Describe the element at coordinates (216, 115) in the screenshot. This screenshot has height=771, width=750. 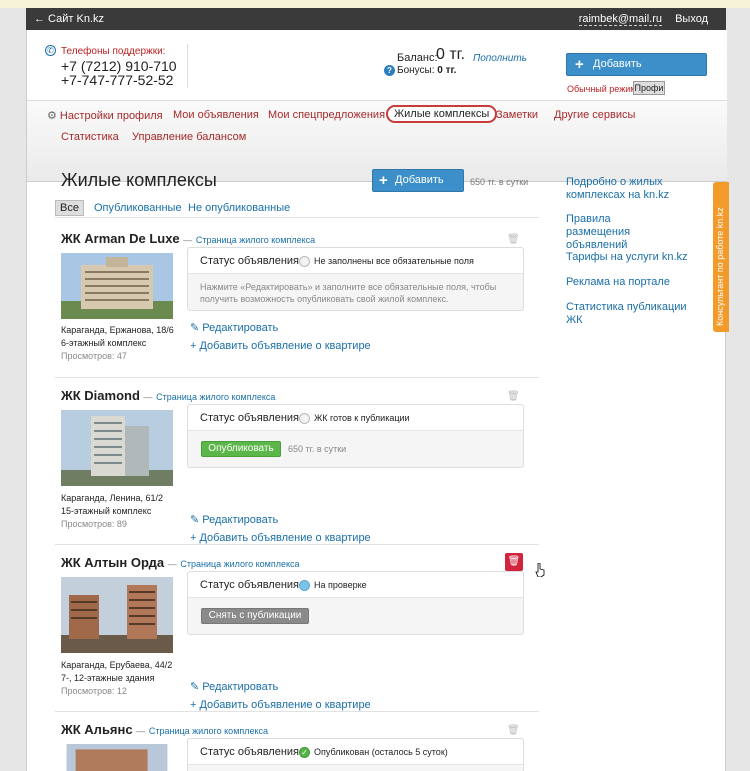
I see `nav-item-my-ads: Мои объявления` at that location.